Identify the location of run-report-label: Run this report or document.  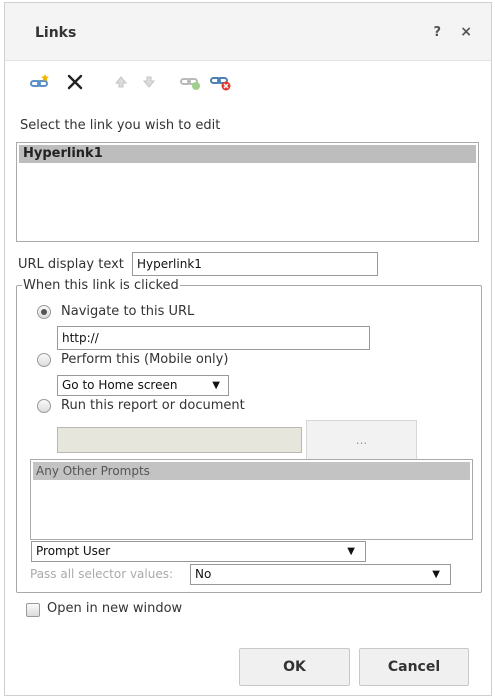
(153, 405).